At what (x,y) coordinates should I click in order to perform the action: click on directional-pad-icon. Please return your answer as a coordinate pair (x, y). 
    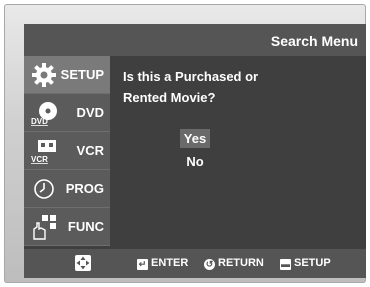
    Looking at the image, I should click on (83, 263).